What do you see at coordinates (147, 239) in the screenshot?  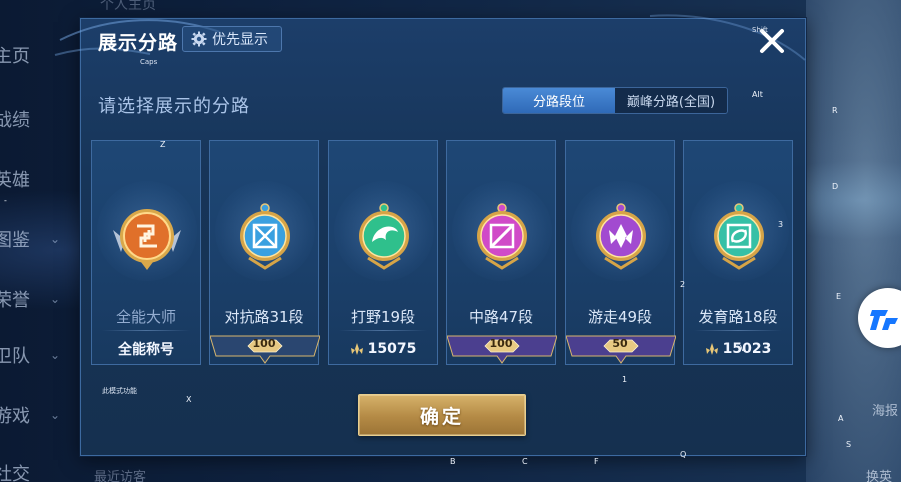 I see `lane-master-emblem-icon` at bounding box center [147, 239].